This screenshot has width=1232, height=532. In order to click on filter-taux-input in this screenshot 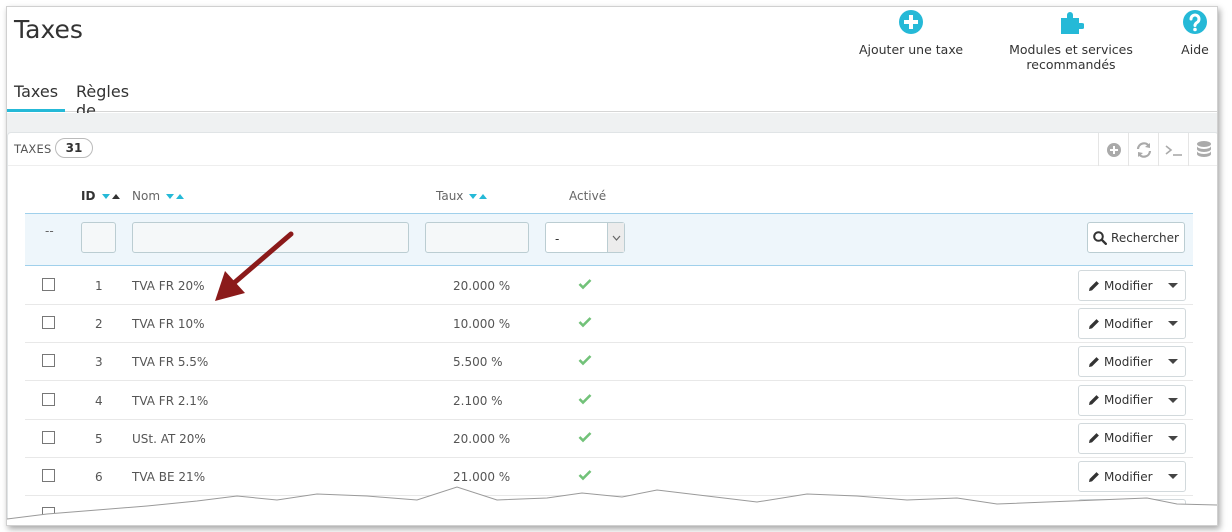, I will do `click(477, 237)`.